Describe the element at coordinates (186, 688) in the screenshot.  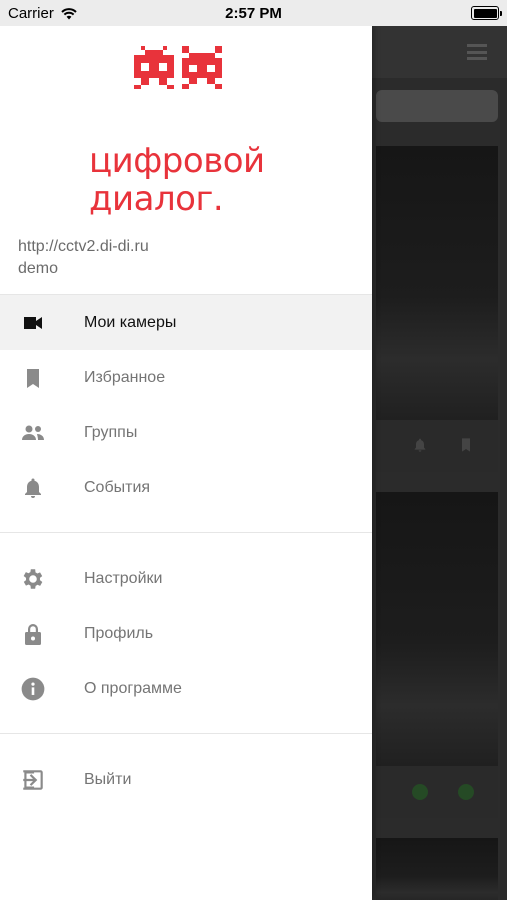
I see `menu-item-about: О программе` at that location.